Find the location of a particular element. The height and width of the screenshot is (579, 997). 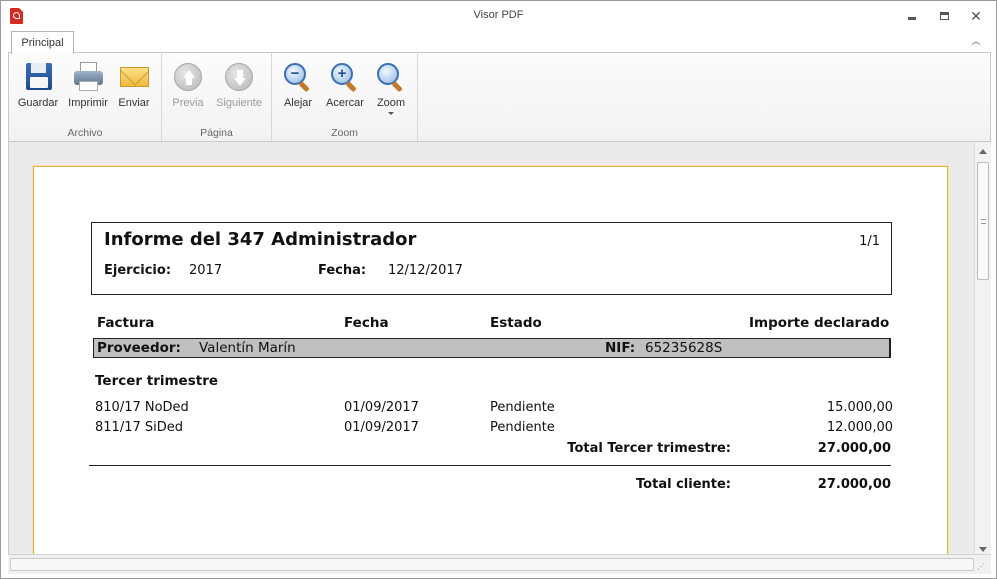

title-bar: Visor PDF ✕ is located at coordinates (498, 16).